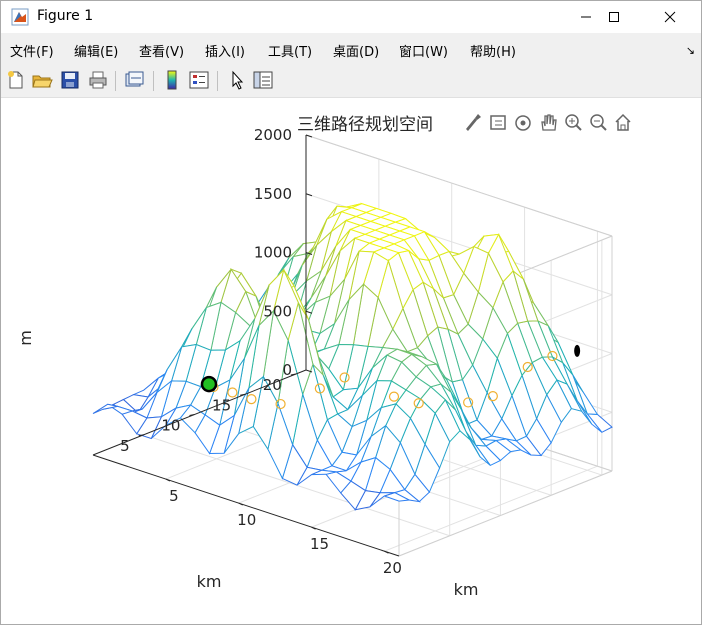  Describe the element at coordinates (319, 544) in the screenshot. I see `x-tick-label: 15` at that location.